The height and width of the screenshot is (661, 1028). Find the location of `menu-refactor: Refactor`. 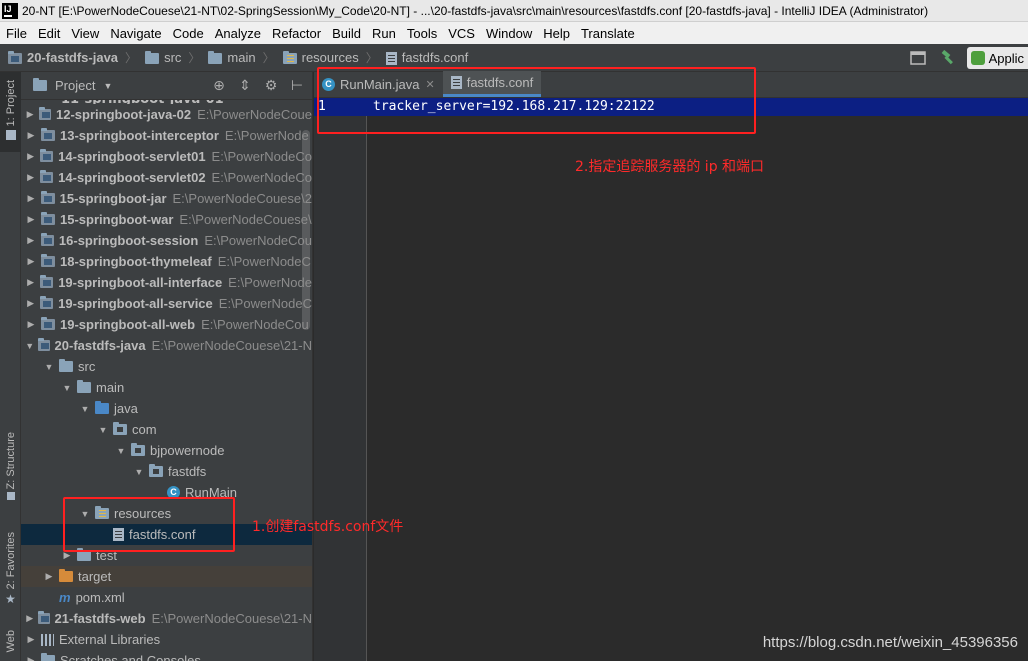

menu-refactor: Refactor is located at coordinates (296, 33).